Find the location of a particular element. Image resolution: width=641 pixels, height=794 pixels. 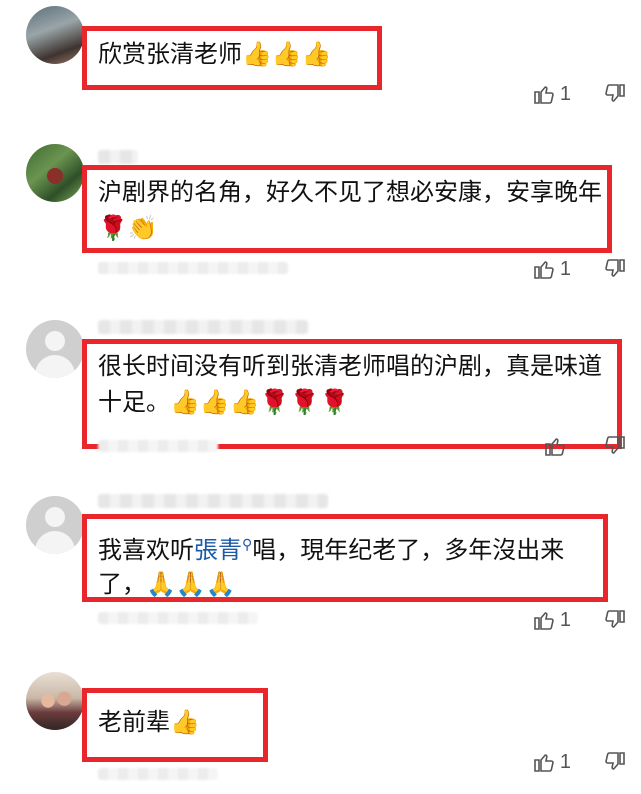

search-icon: ⚲ is located at coordinates (247, 545).